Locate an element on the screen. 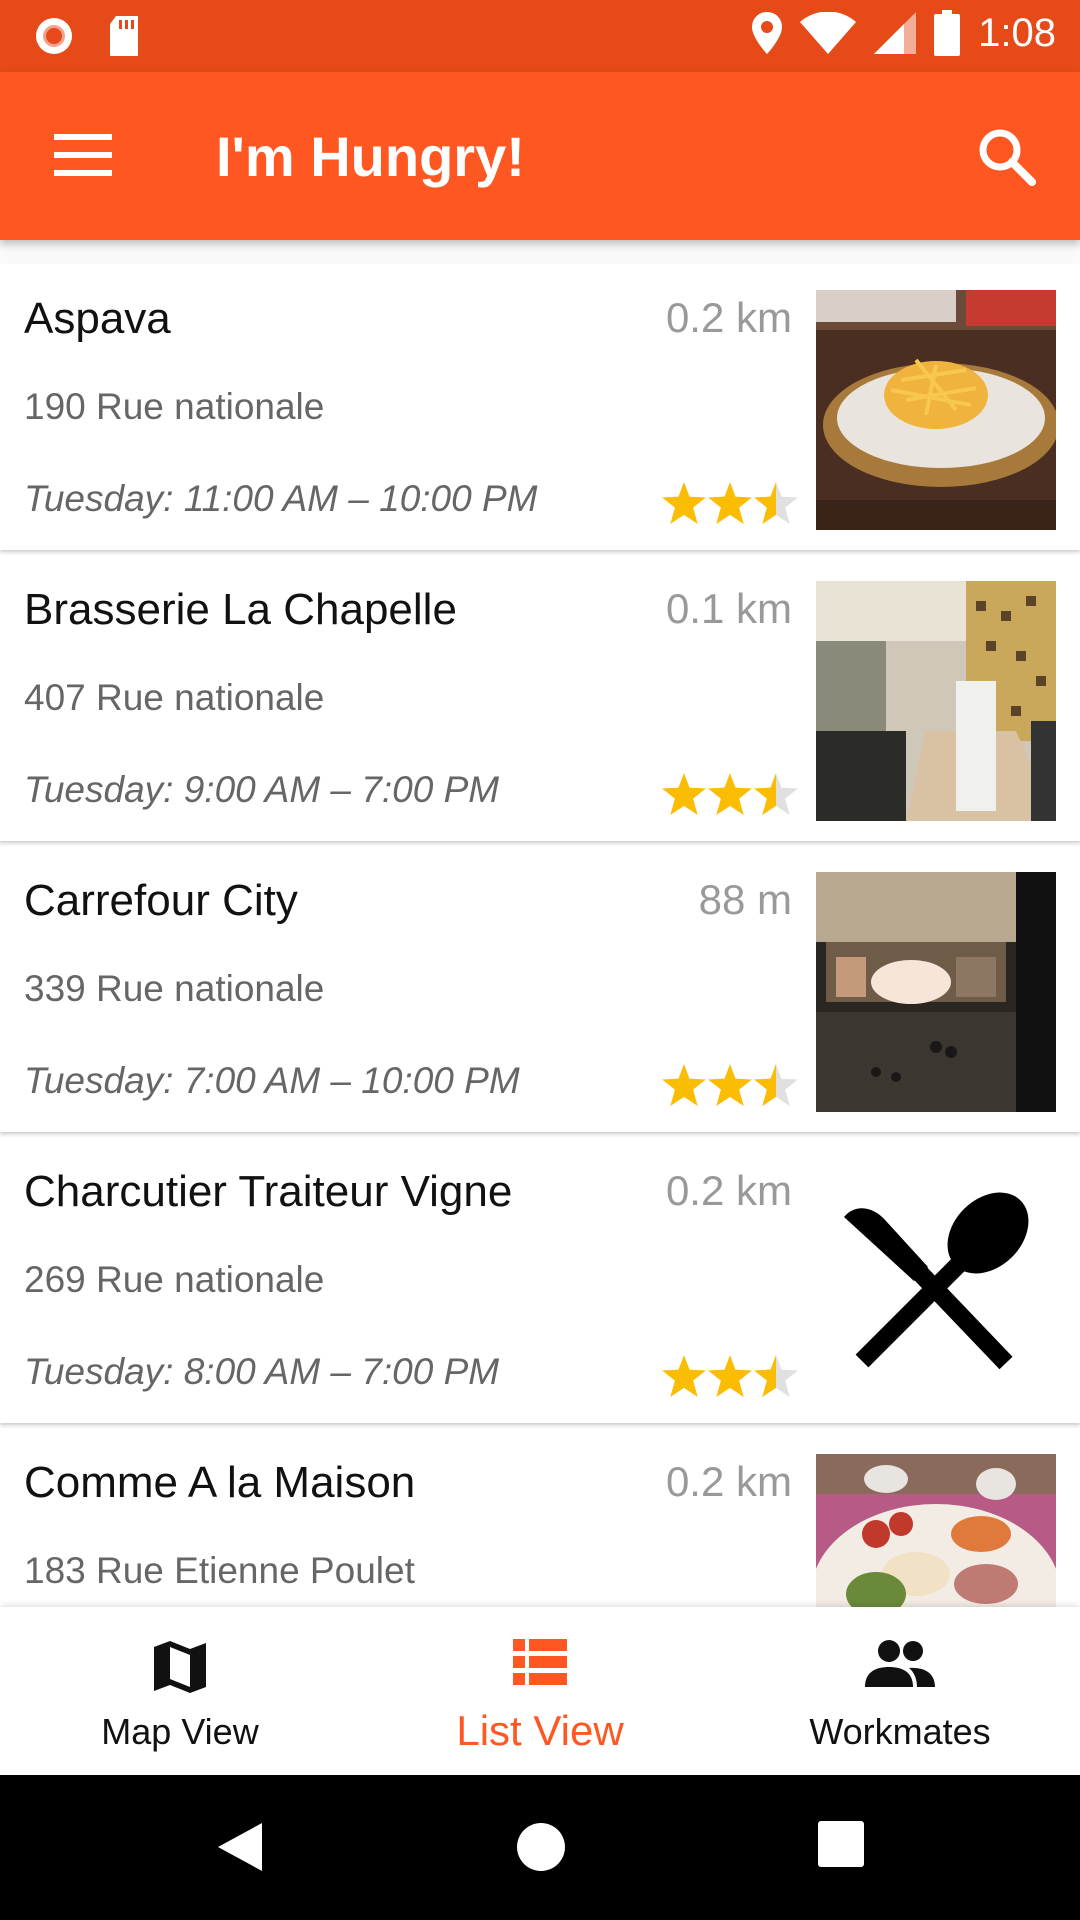  store-night-photo is located at coordinates (936, 992).